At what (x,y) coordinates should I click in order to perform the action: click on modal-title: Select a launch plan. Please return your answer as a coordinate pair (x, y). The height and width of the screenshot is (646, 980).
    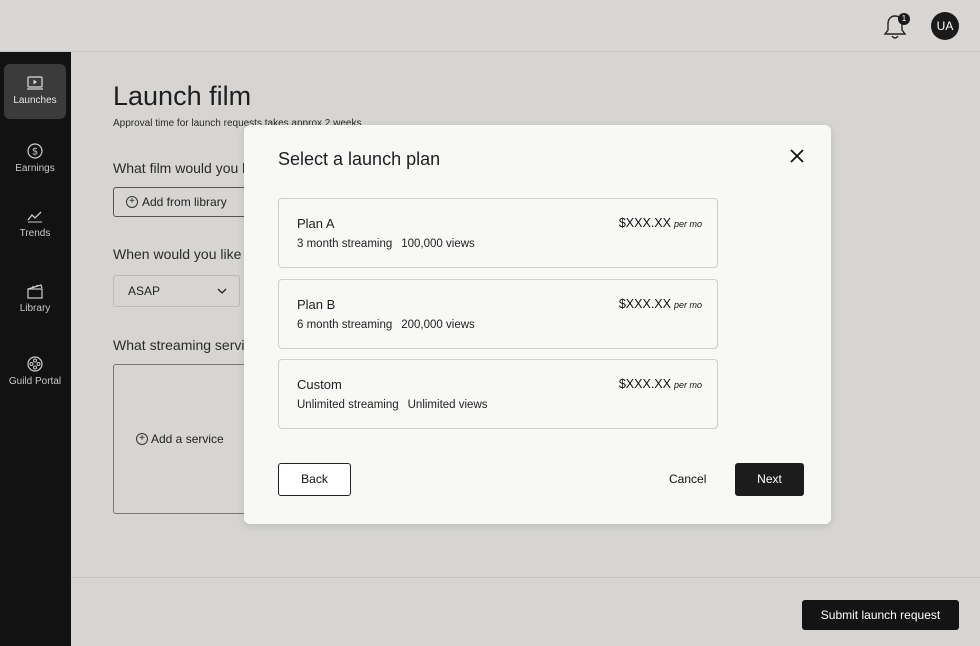
    Looking at the image, I should click on (359, 159).